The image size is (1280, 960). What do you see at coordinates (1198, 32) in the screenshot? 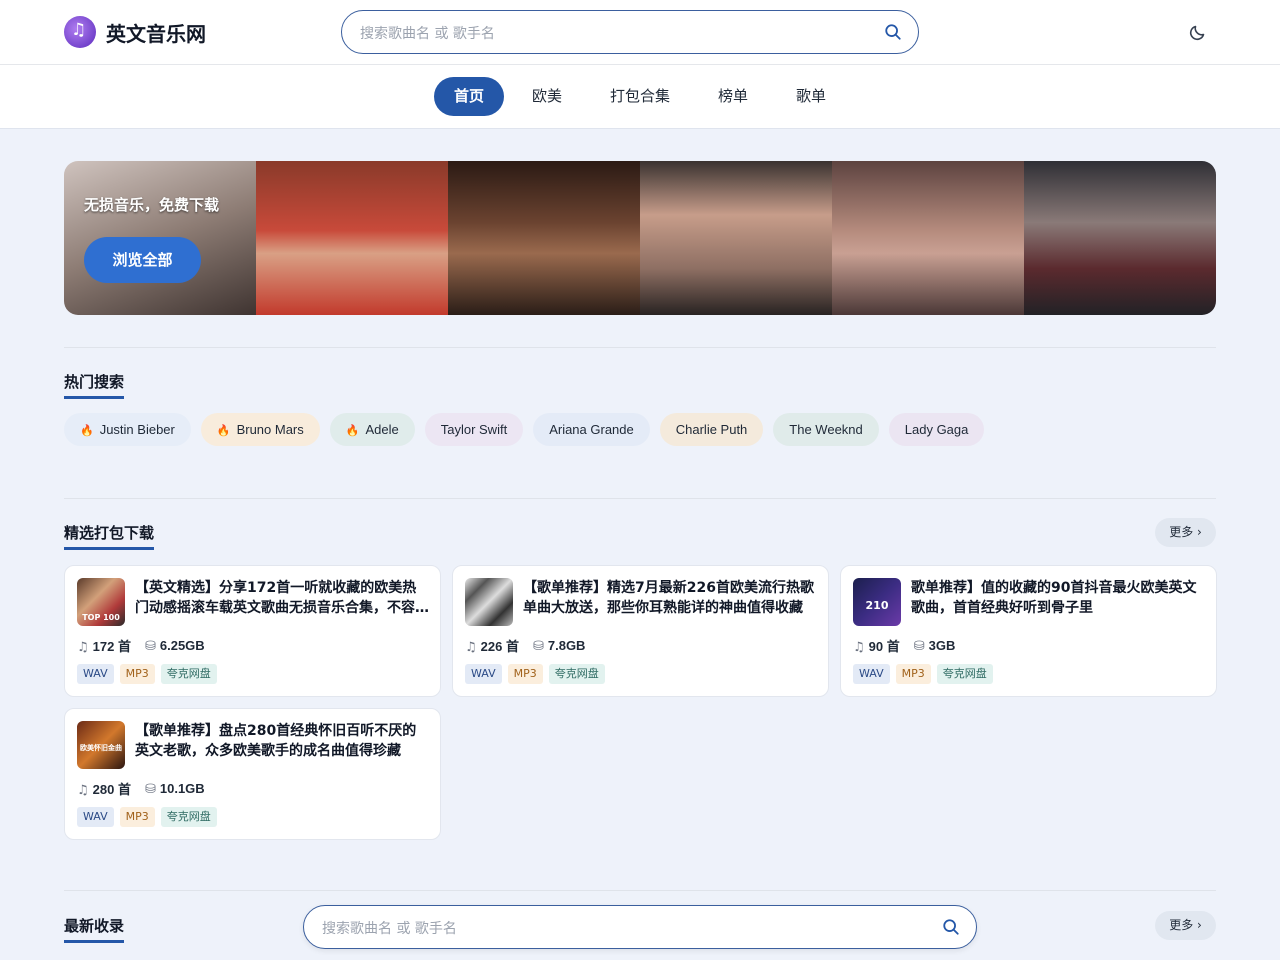
I see `moon-icon` at bounding box center [1198, 32].